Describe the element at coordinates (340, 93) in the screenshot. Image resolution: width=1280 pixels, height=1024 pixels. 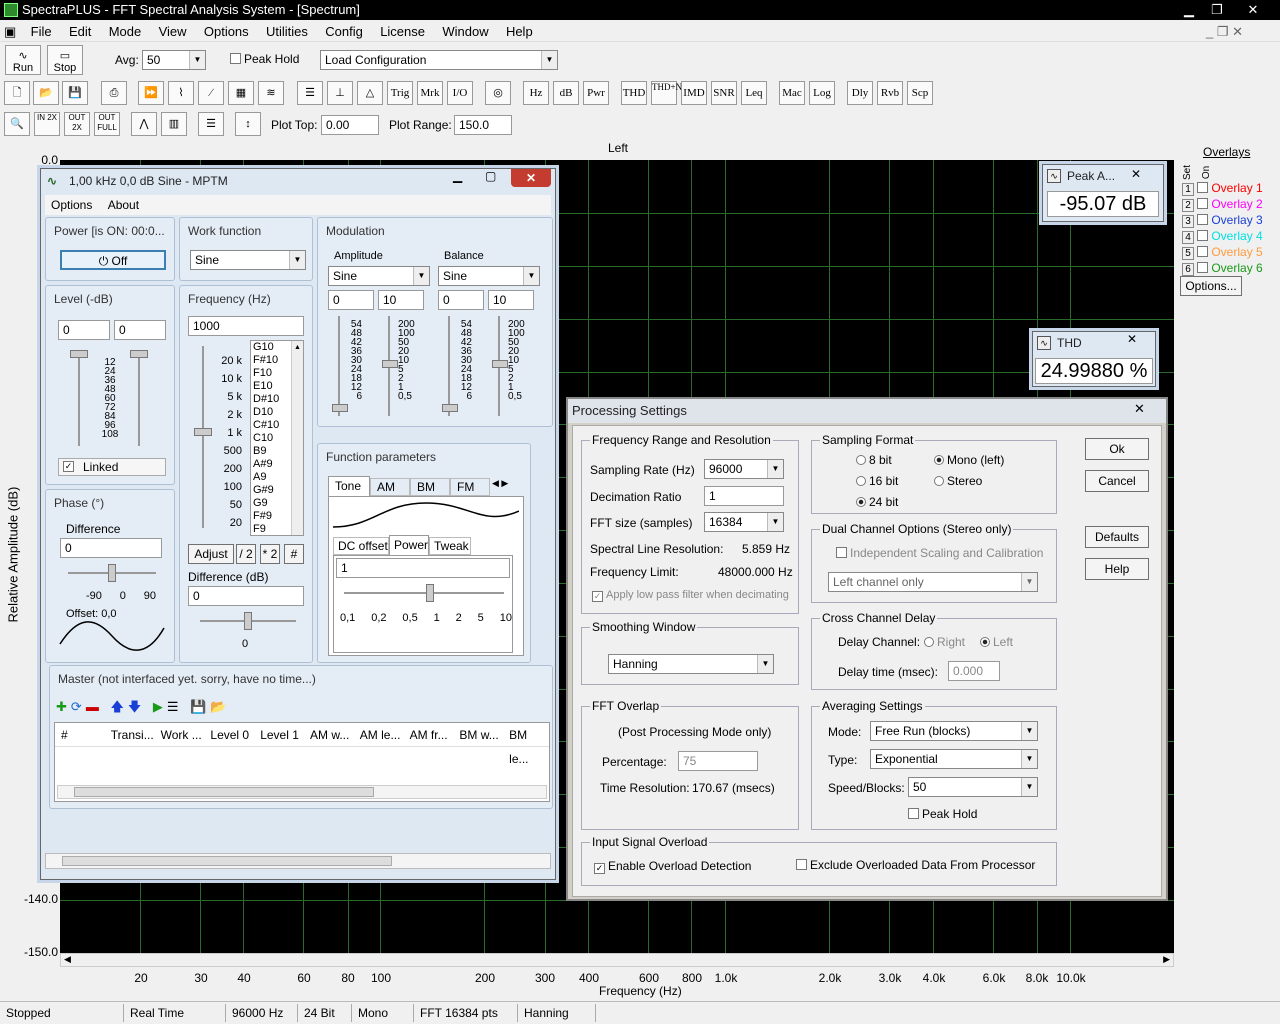
I see `axis-icon: ⊥` at that location.